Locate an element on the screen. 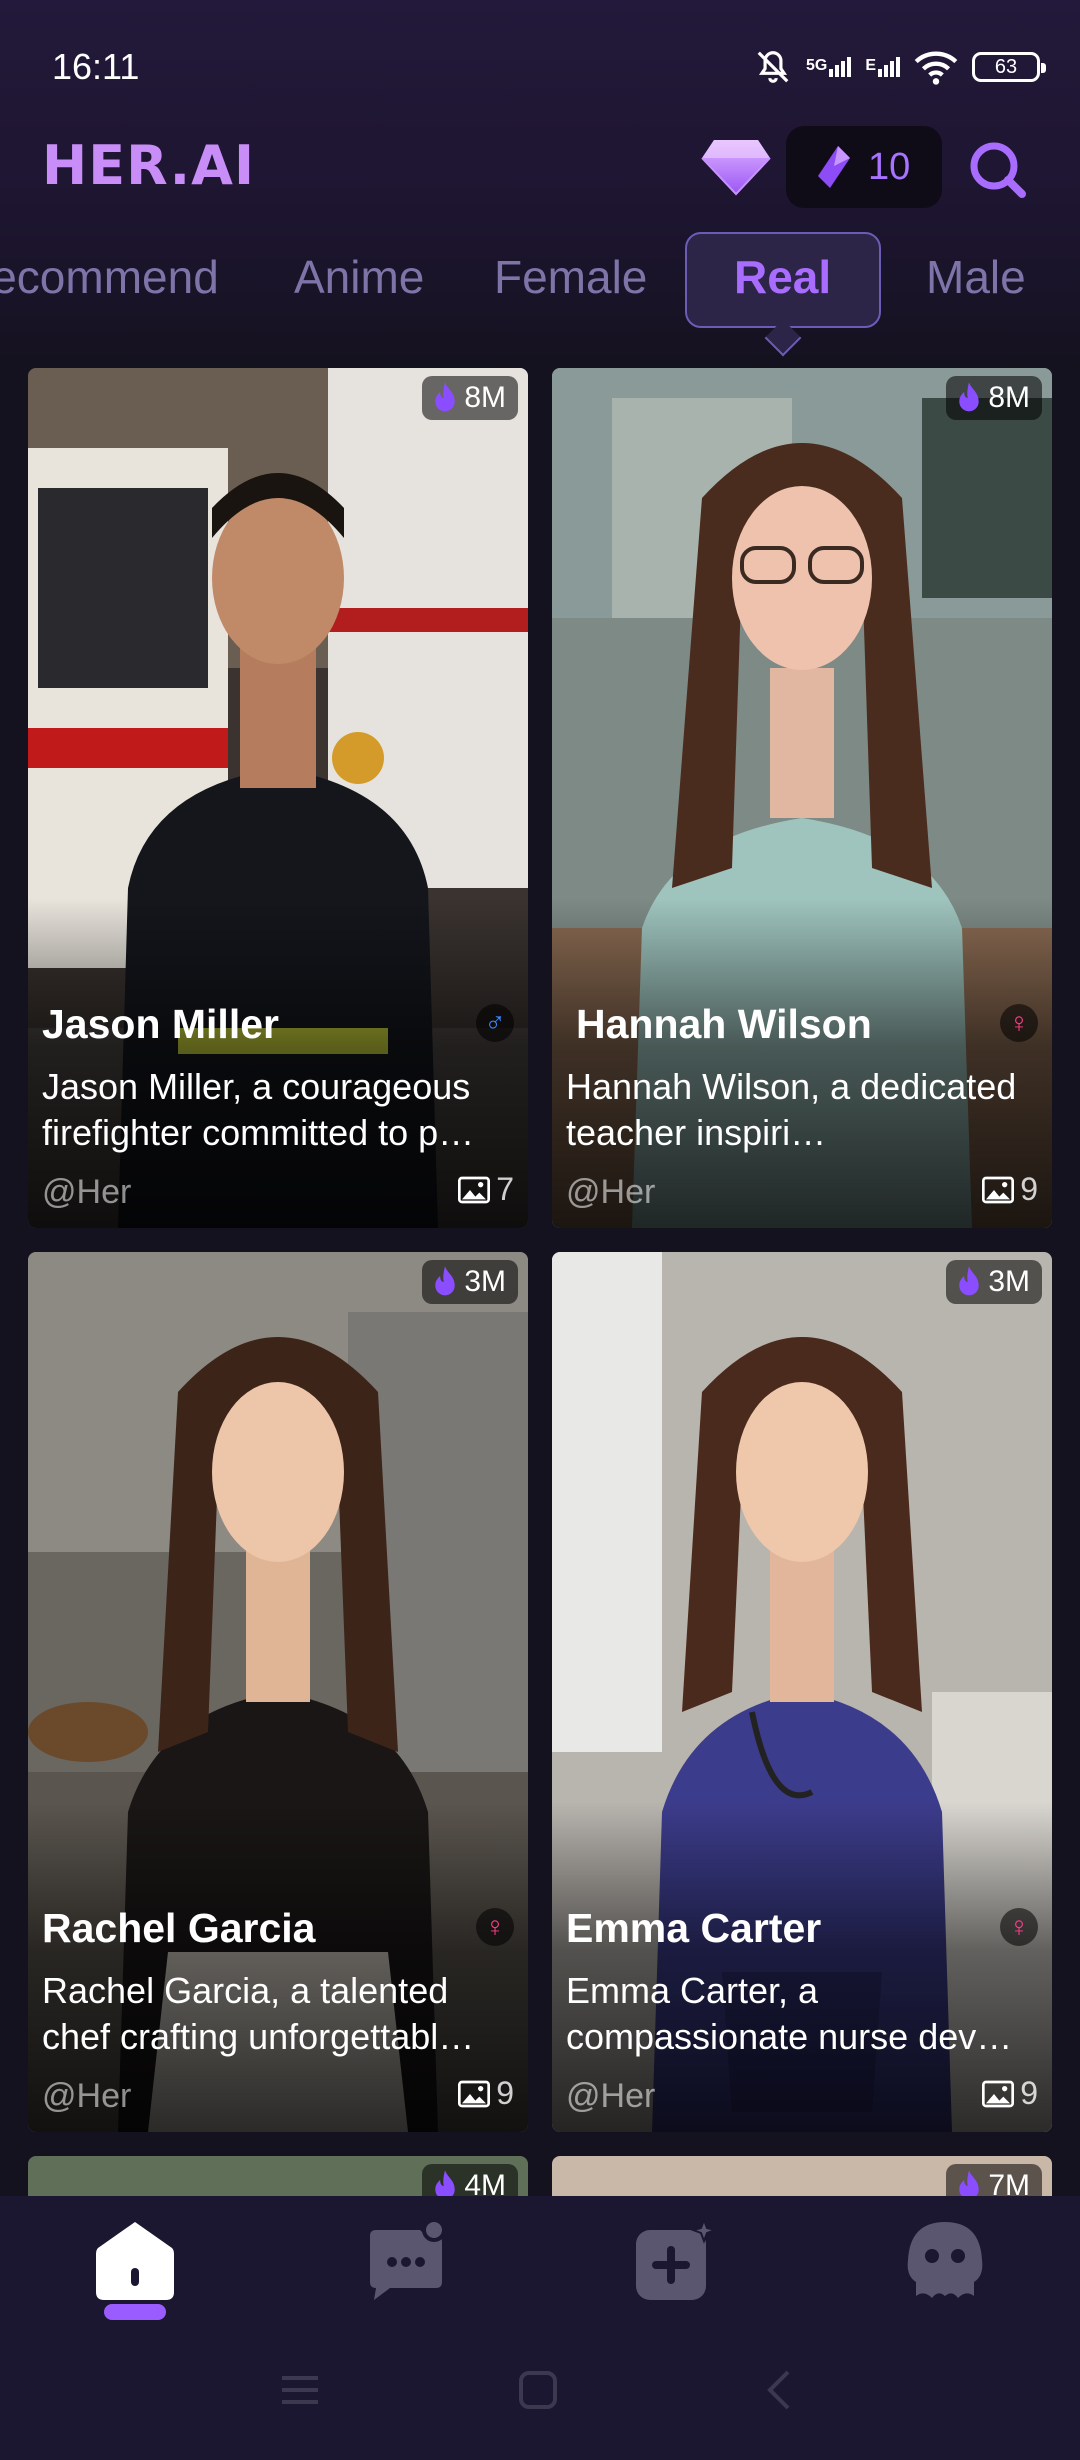 The height and width of the screenshot is (2460, 1080). signal-e-icon: E is located at coordinates (882, 67).